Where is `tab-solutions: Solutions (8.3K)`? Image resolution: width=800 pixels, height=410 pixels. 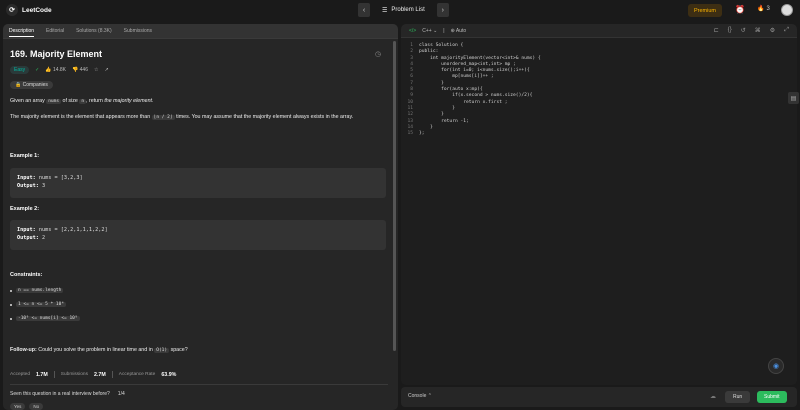 tab-solutions: Solutions (8.3K) is located at coordinates (94, 31).